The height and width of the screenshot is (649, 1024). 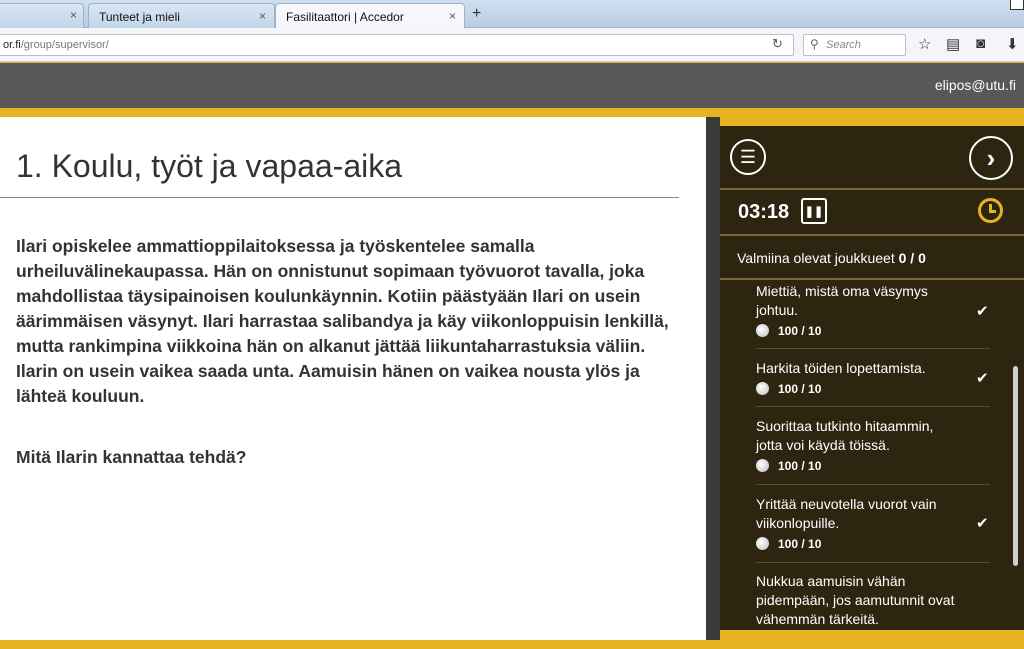 What do you see at coordinates (397, 45) in the screenshot?
I see `url-input: or.fi/group/supervisor/` at bounding box center [397, 45].